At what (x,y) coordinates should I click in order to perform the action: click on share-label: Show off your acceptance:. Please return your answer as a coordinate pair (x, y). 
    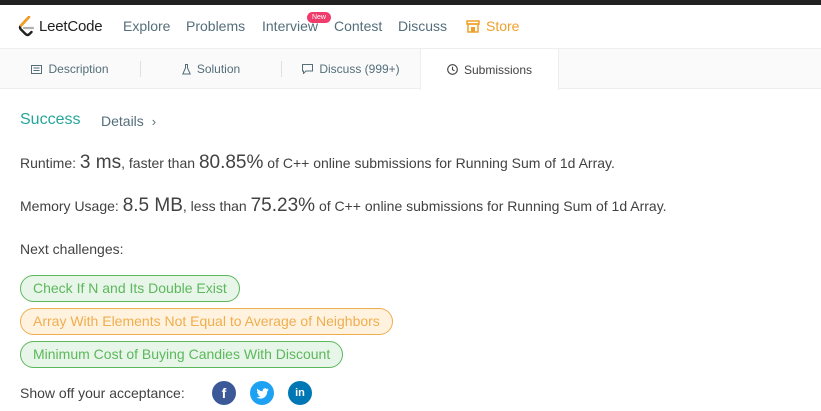
    Looking at the image, I should click on (102, 393).